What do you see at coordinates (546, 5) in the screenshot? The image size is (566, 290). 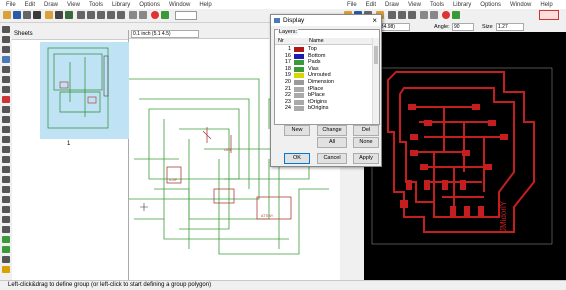 I see `board-menu-help: Help` at bounding box center [546, 5].